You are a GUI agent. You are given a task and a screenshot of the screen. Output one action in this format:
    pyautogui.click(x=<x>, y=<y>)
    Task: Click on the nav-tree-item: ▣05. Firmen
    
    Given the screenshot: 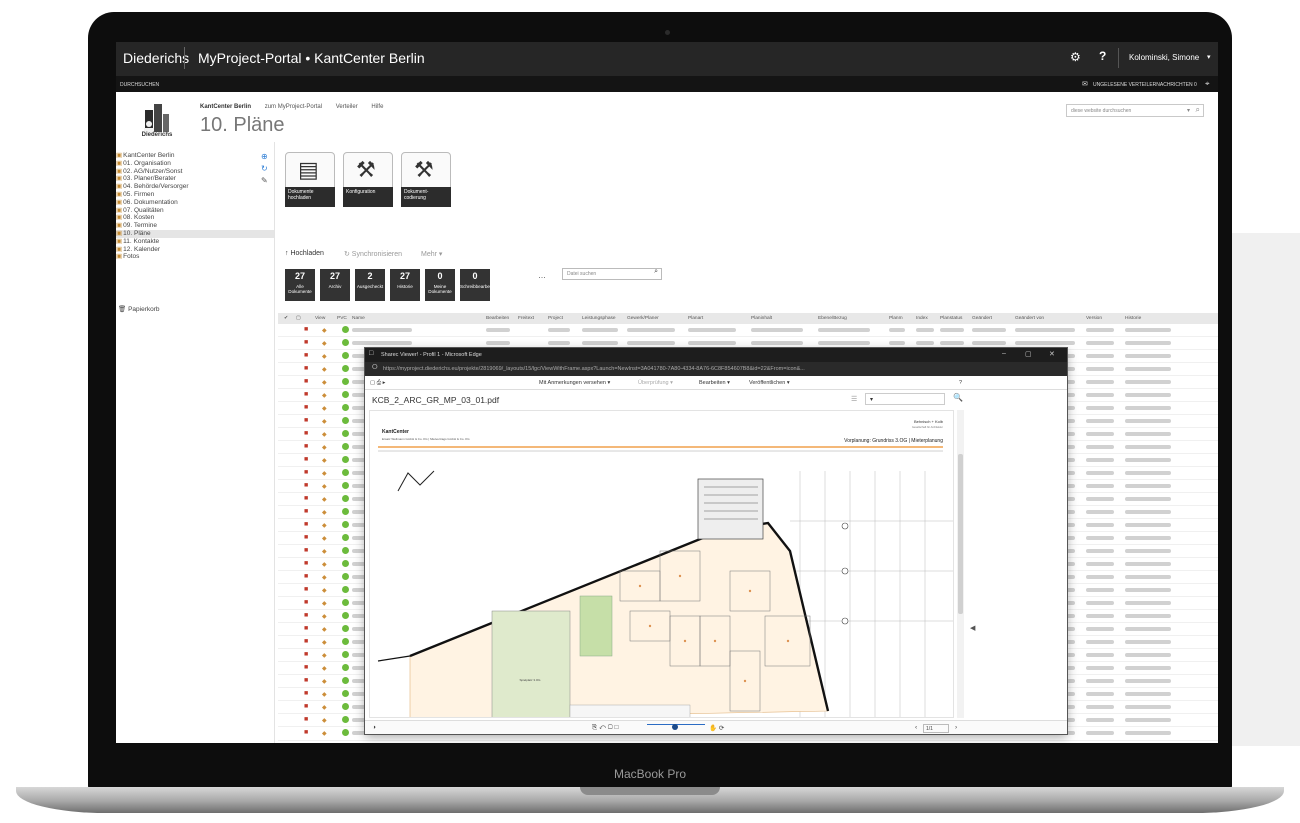 What is the action you would take?
    pyautogui.click(x=195, y=195)
    